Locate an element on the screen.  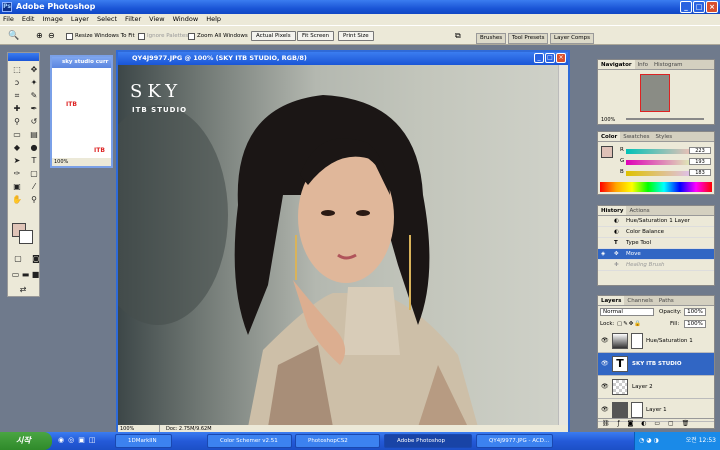
well-tab-layer-comps: Layer Comps is located at coordinates (572, 38).